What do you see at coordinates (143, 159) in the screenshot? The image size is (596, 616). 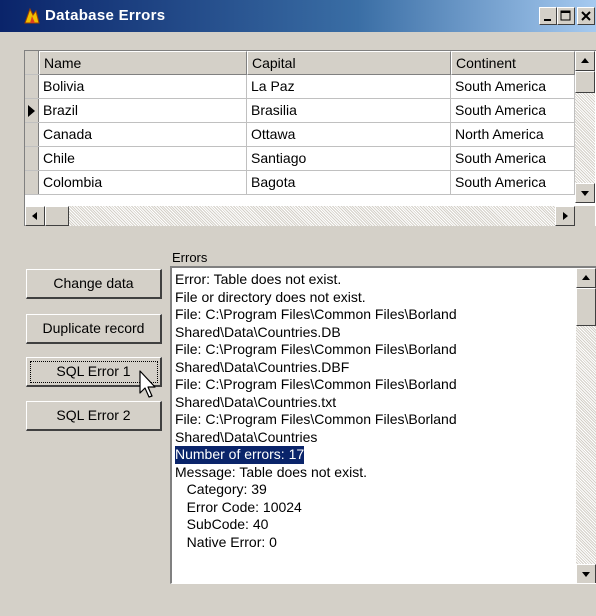 I see `cell-name: Chile` at bounding box center [143, 159].